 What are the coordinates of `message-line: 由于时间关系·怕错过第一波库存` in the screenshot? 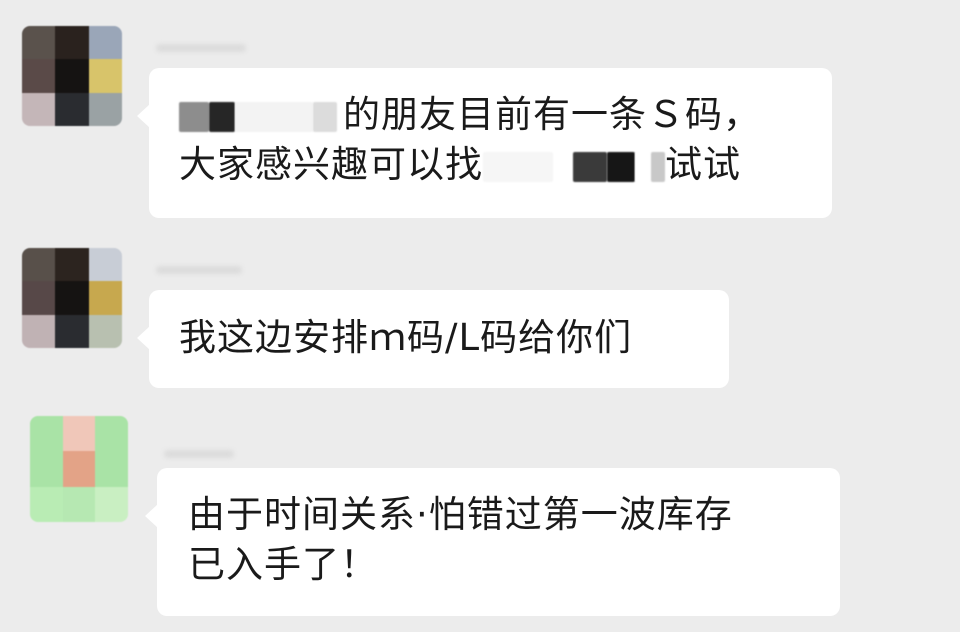 It's located at (514, 515).